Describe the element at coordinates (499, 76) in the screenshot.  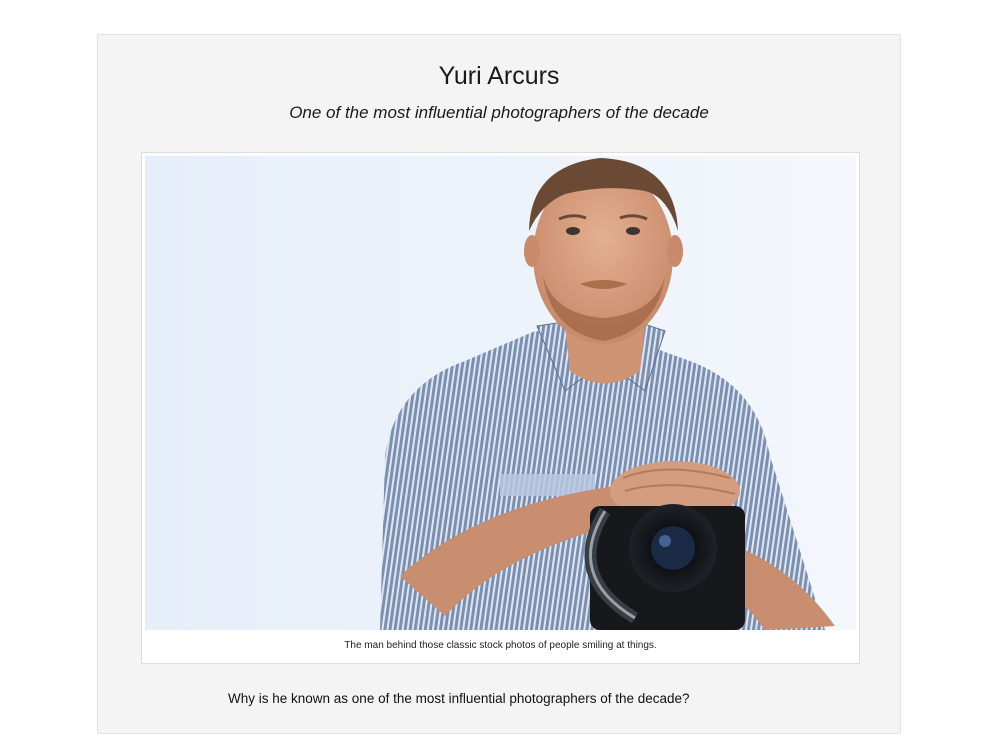
I see `article-title: Yuri Arcurs` at that location.